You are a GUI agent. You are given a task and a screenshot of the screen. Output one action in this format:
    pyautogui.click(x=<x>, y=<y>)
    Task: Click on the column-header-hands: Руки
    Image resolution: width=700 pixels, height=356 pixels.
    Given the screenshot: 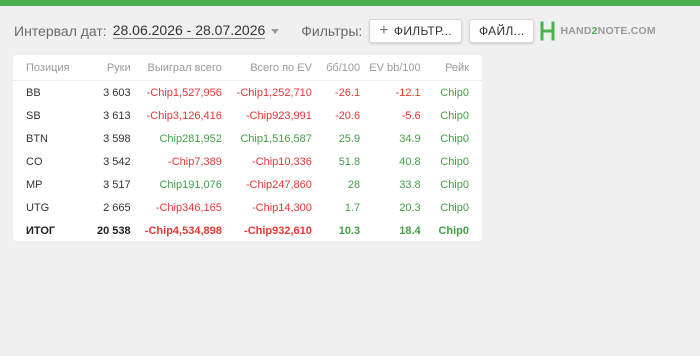 What is the action you would take?
    pyautogui.click(x=107, y=68)
    